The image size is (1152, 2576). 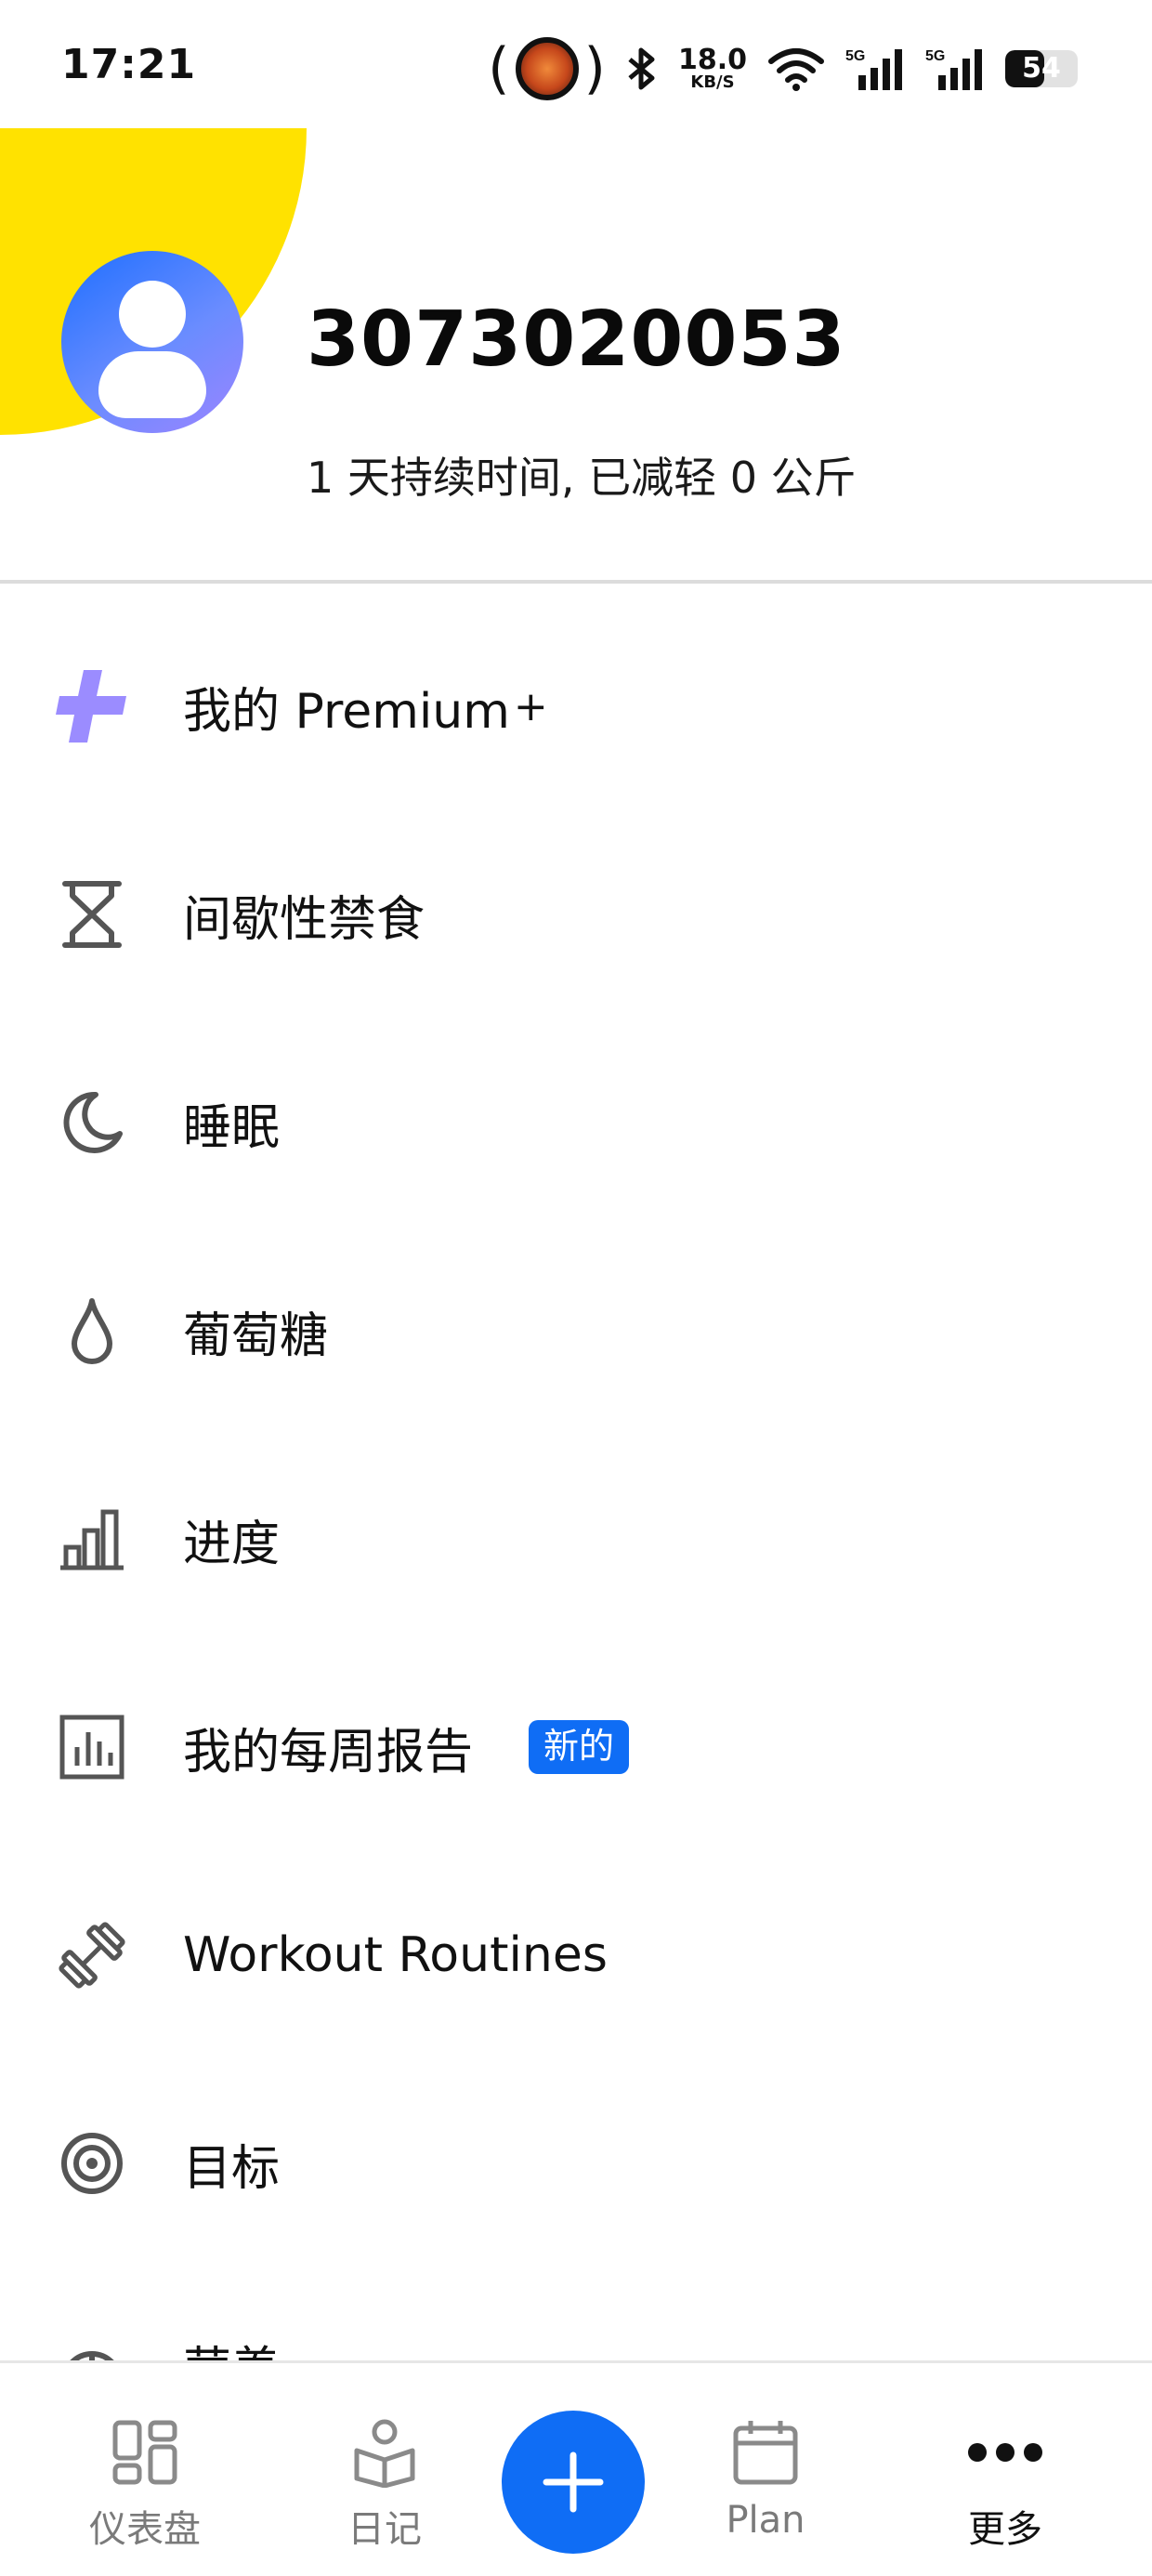 I want to click on calendar-icon, so click(x=765, y=2452).